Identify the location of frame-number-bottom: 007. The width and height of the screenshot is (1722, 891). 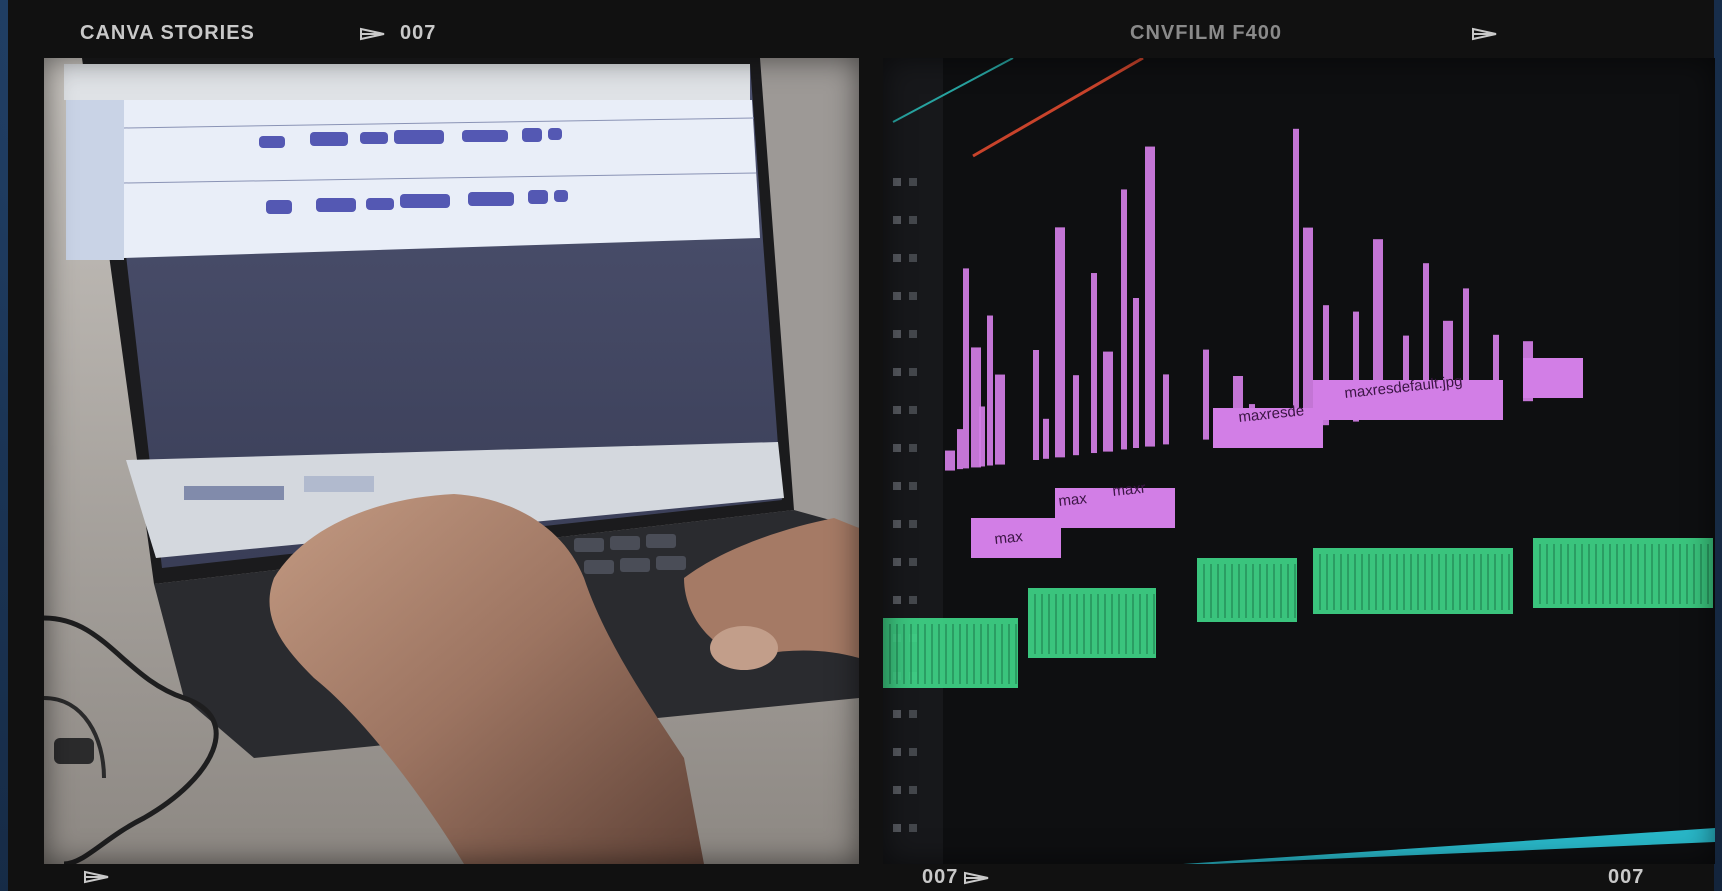
(940, 877).